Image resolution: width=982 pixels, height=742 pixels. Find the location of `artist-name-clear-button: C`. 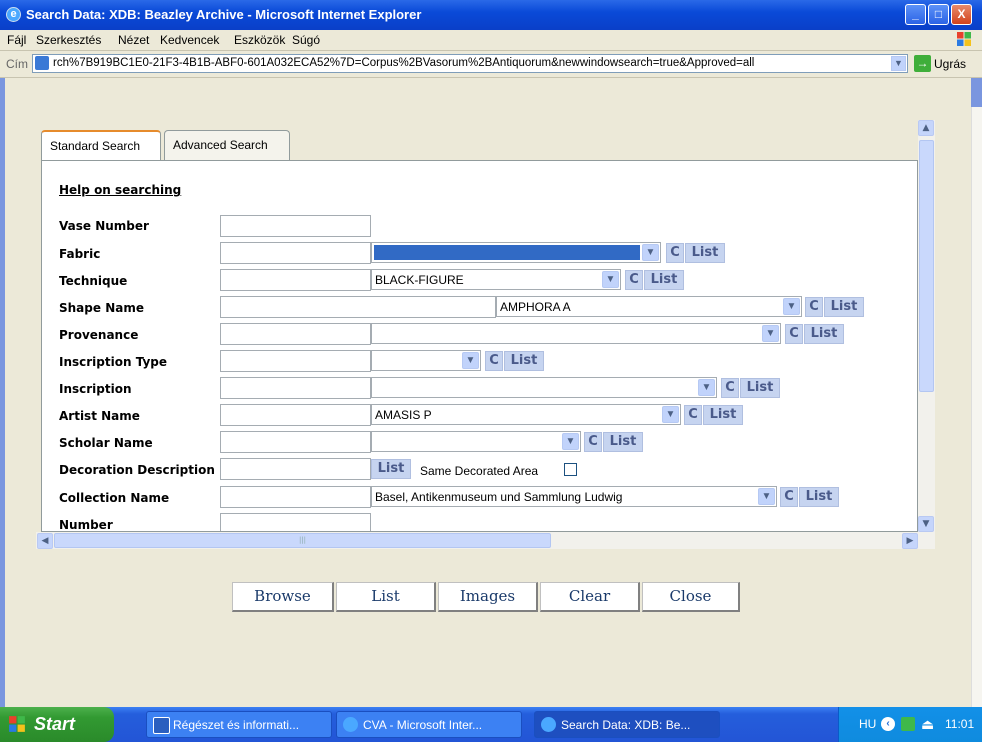

artist-name-clear-button: C is located at coordinates (693, 415).